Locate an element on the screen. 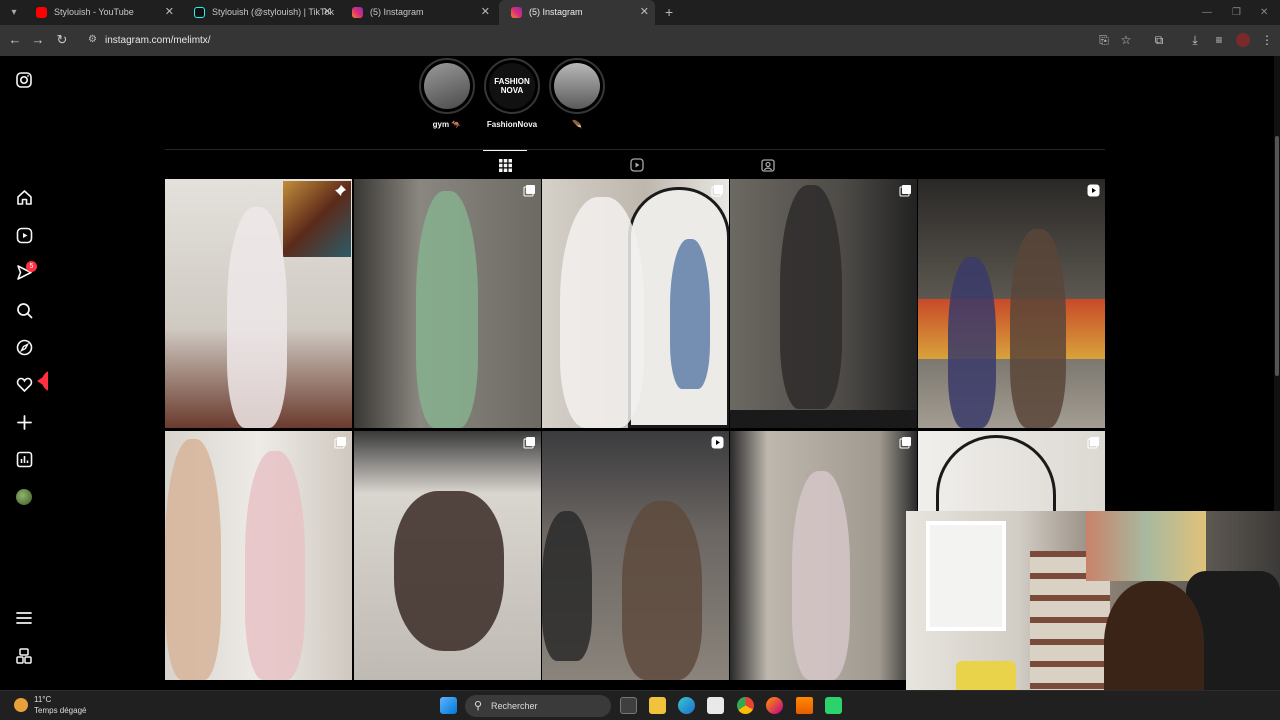 Image resolution: width=1280 pixels, height=720 pixels. forward-button: → is located at coordinates (38, 40).